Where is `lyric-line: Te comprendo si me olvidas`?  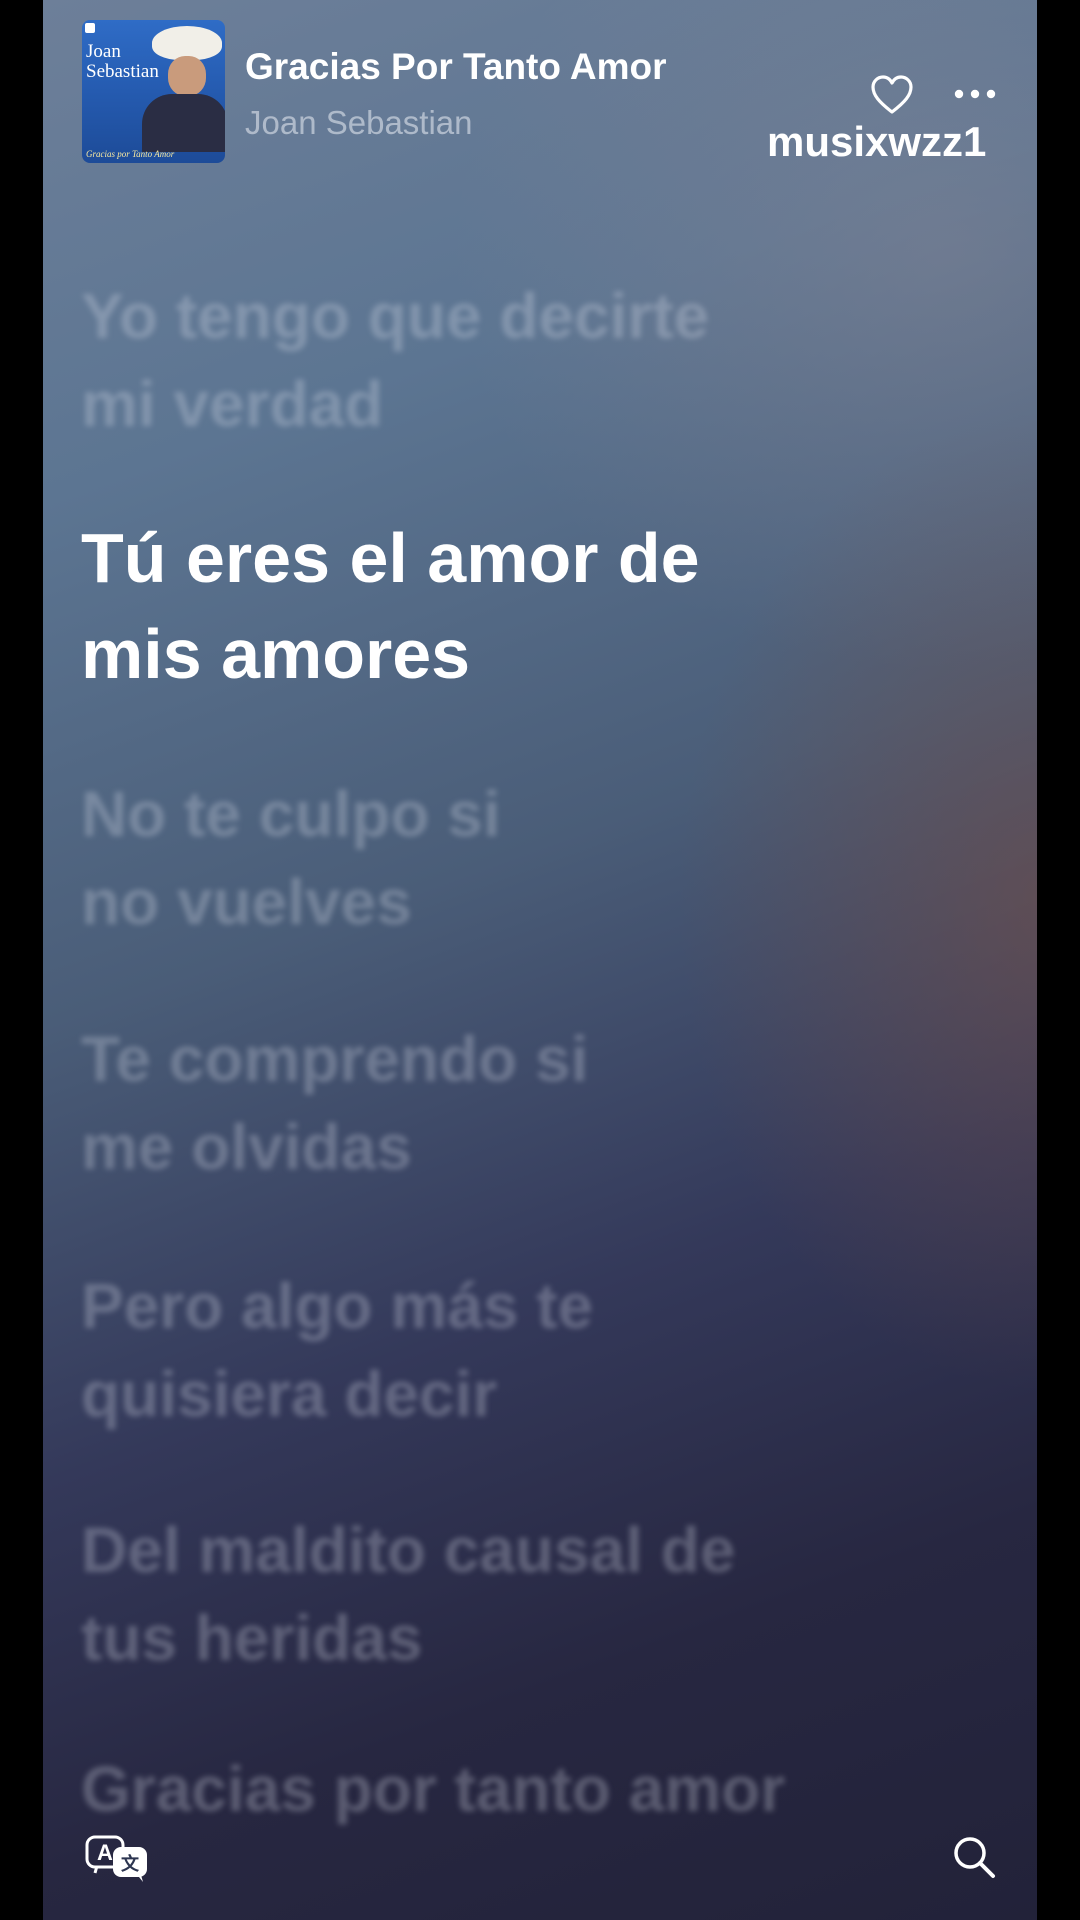 lyric-line: Te comprendo si me olvidas is located at coordinates (461, 1103).